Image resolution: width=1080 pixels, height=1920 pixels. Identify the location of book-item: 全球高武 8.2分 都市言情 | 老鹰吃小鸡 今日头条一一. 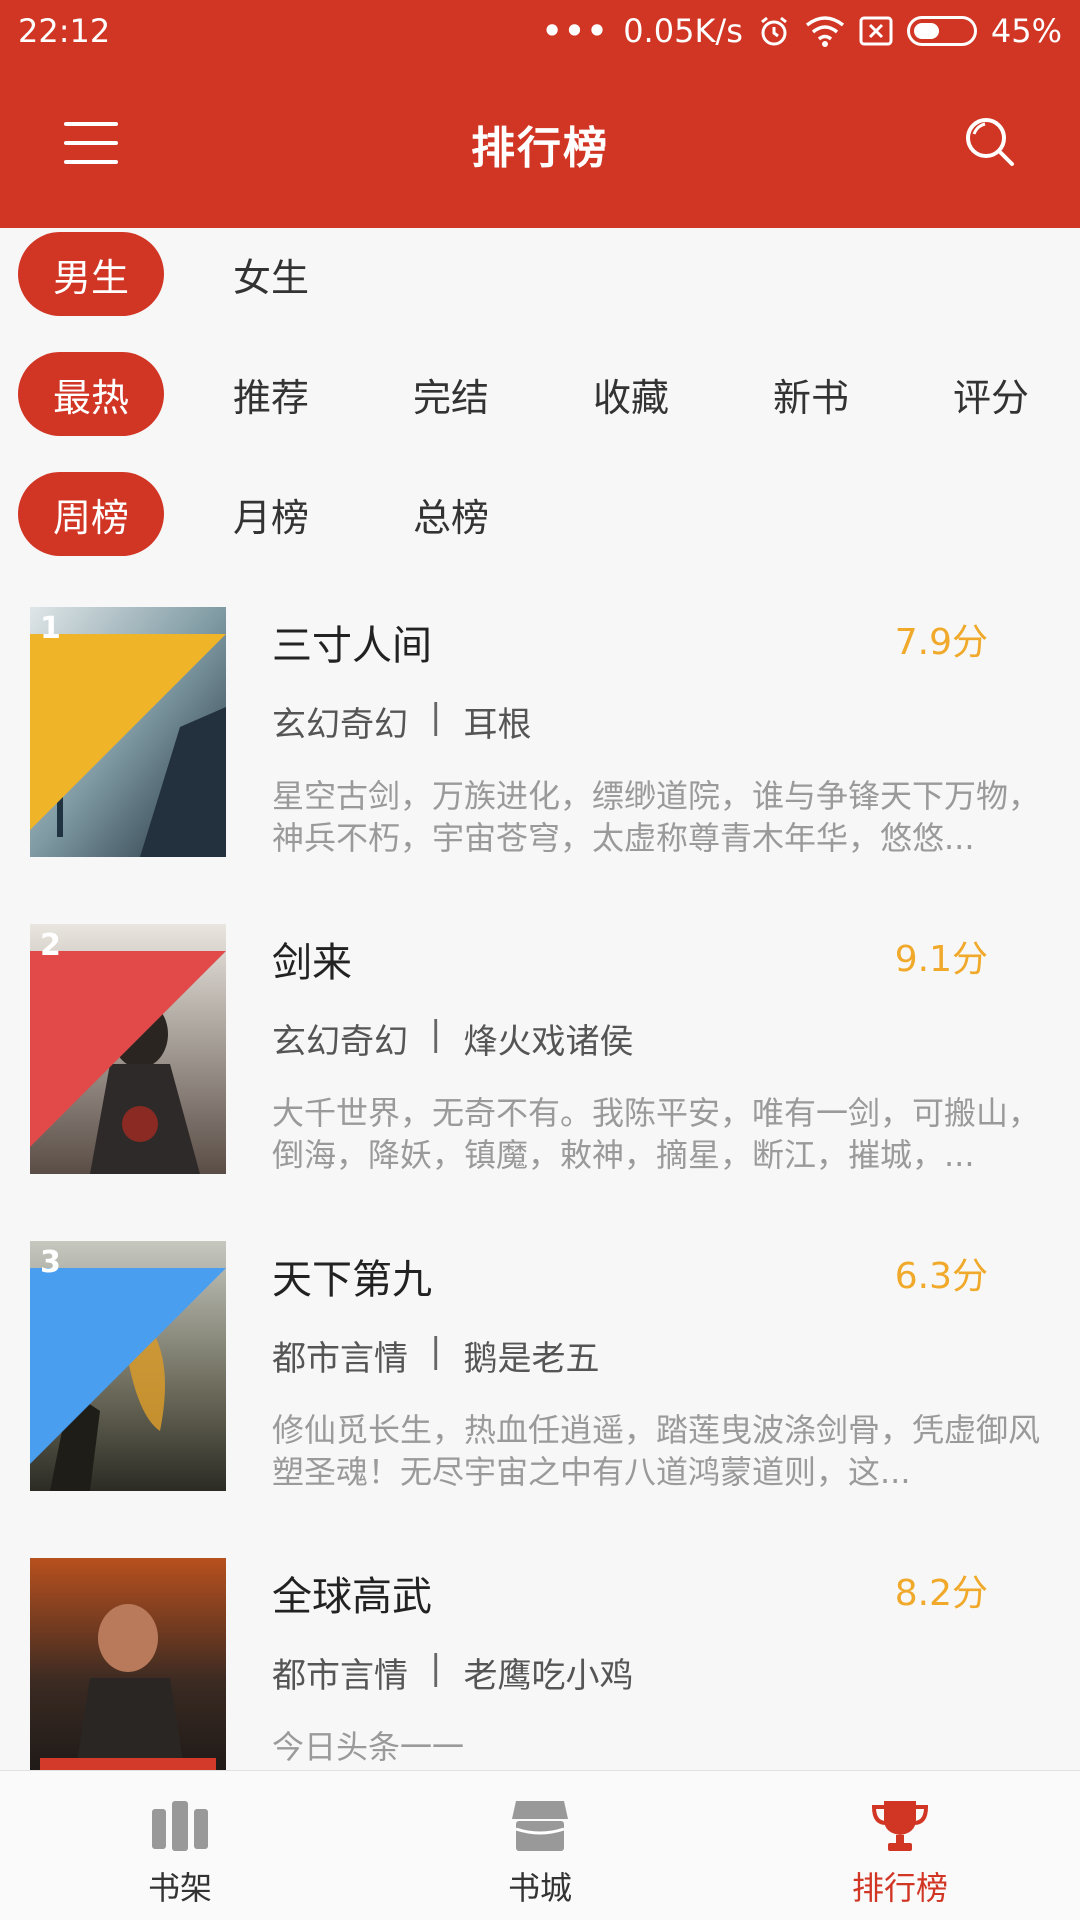
(540, 1664).